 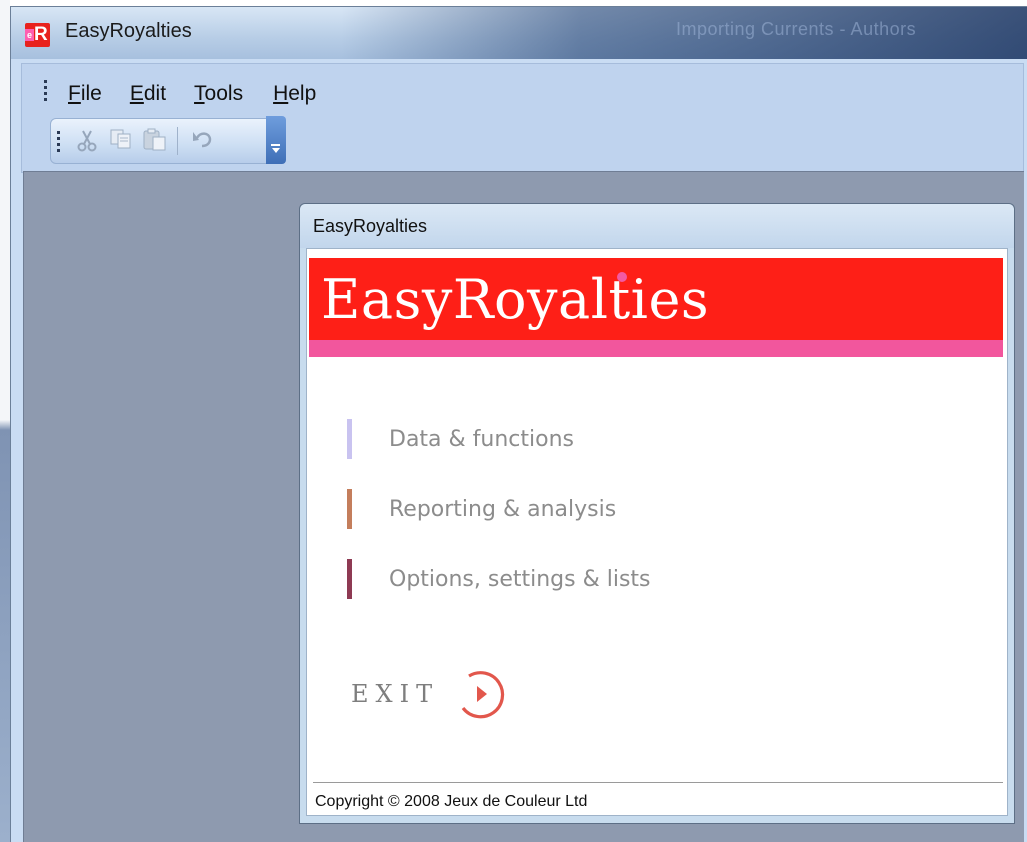 I want to click on nav-label: Options, settings & lists, so click(x=520, y=579).